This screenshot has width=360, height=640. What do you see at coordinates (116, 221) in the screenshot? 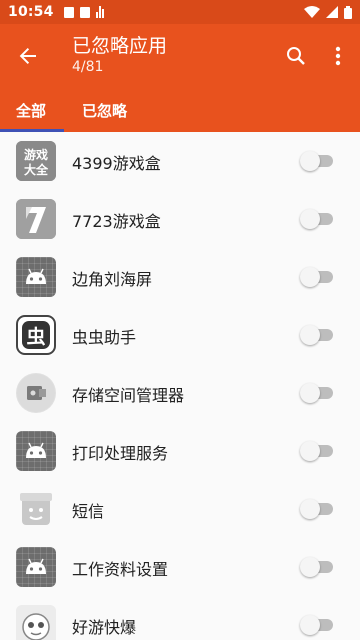
I see `app-name: 7723游戏盒` at bounding box center [116, 221].